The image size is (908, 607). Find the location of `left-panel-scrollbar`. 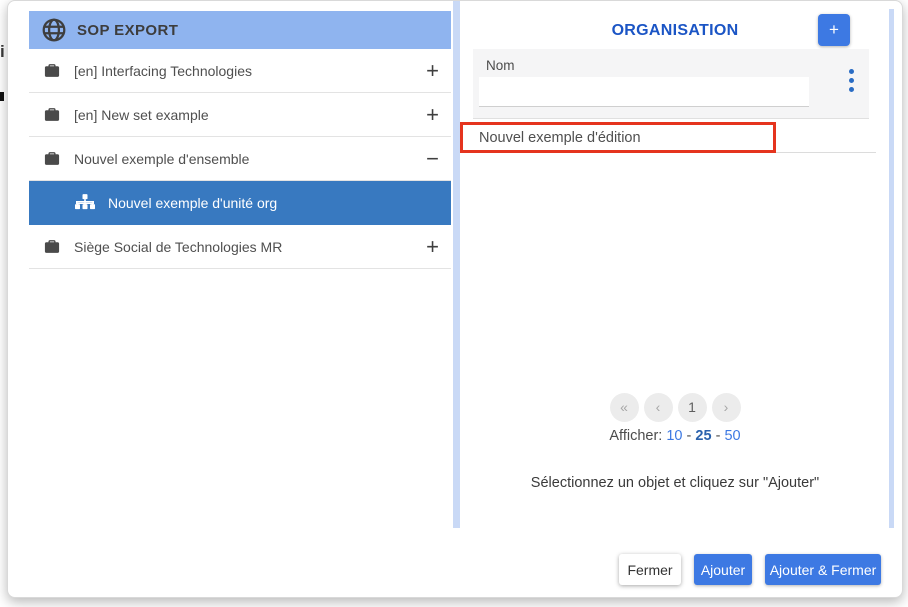

left-panel-scrollbar is located at coordinates (456, 264).